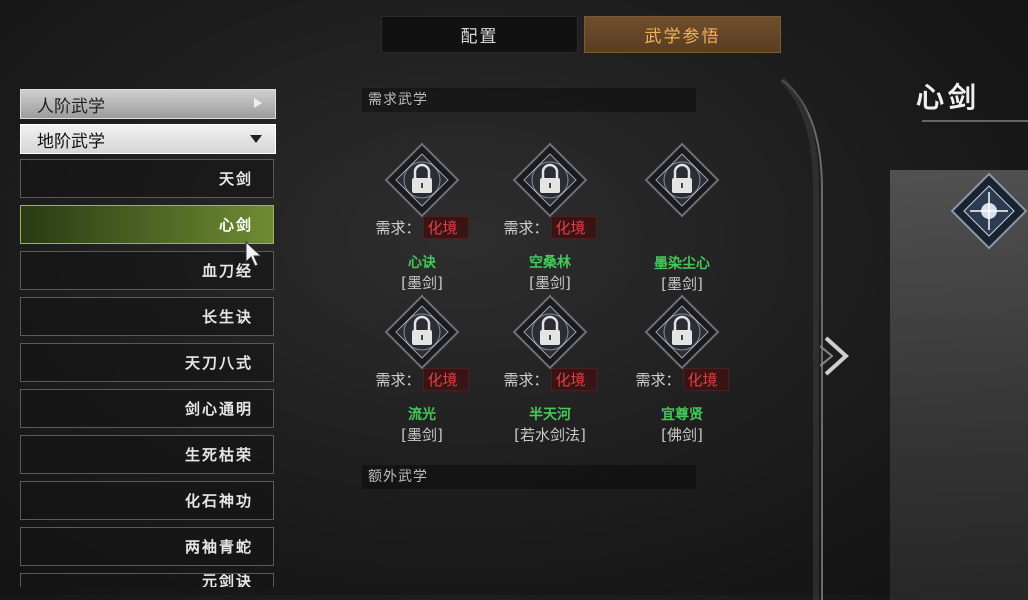  What do you see at coordinates (255, 256) in the screenshot?
I see `mouse-cursor-icon` at bounding box center [255, 256].